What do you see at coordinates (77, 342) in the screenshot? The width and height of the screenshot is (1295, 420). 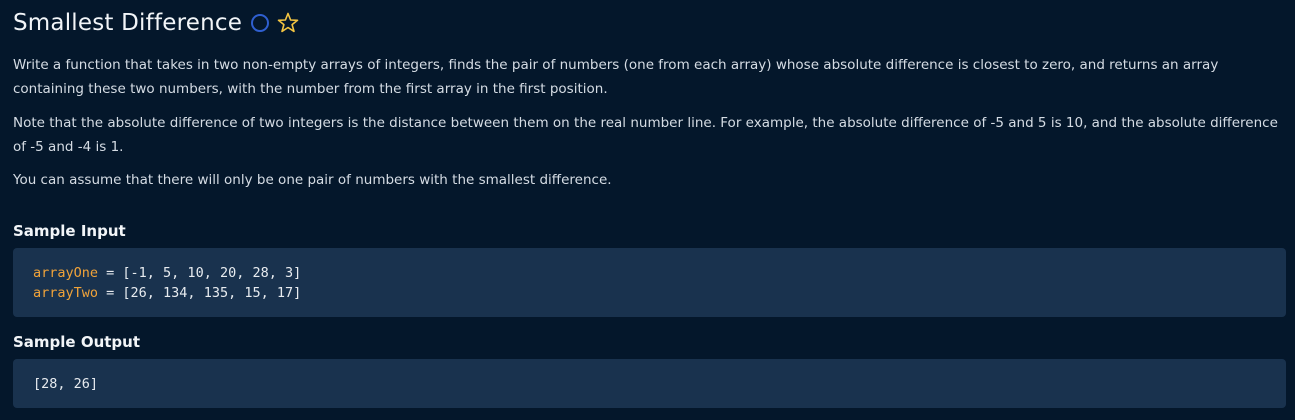 I see `sample-output-label: Sample Output` at bounding box center [77, 342].